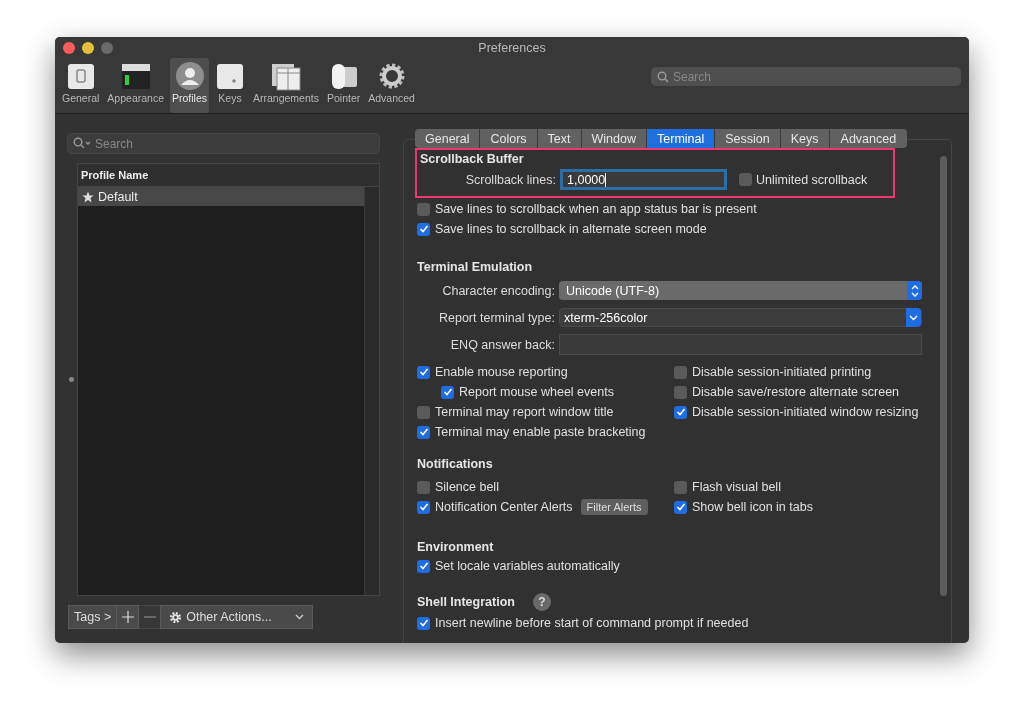  Describe the element at coordinates (88, 196) in the screenshot. I see `star-icon` at that location.